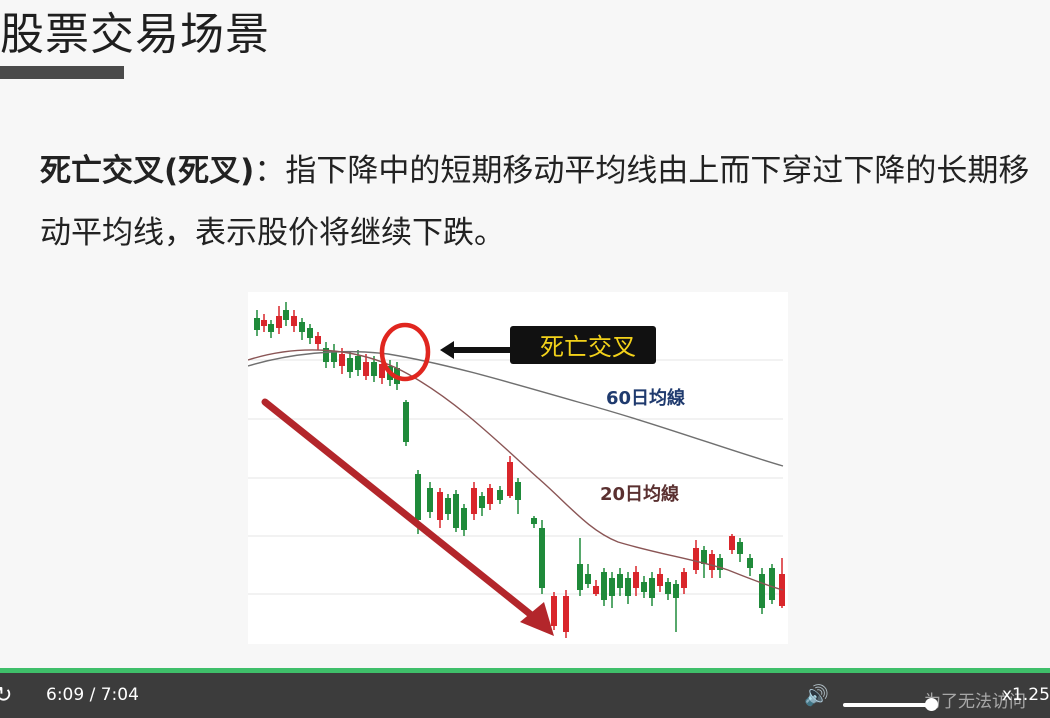  I want to click on slide-title: 股票交易场景, so click(135, 34).